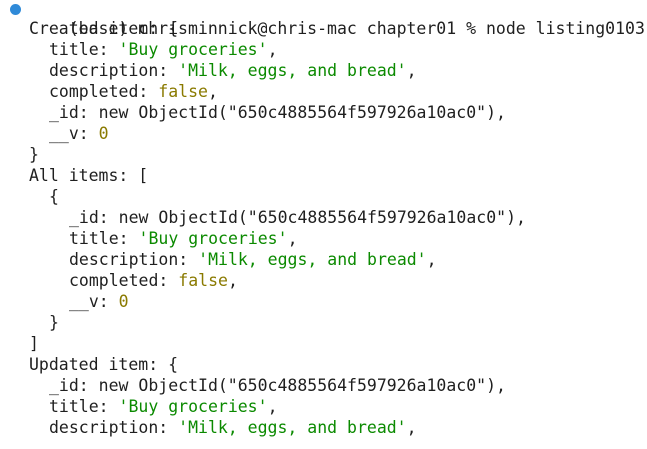 The image size is (647, 449). I want to click on created-completed-line: completed: false,, so click(133, 91).